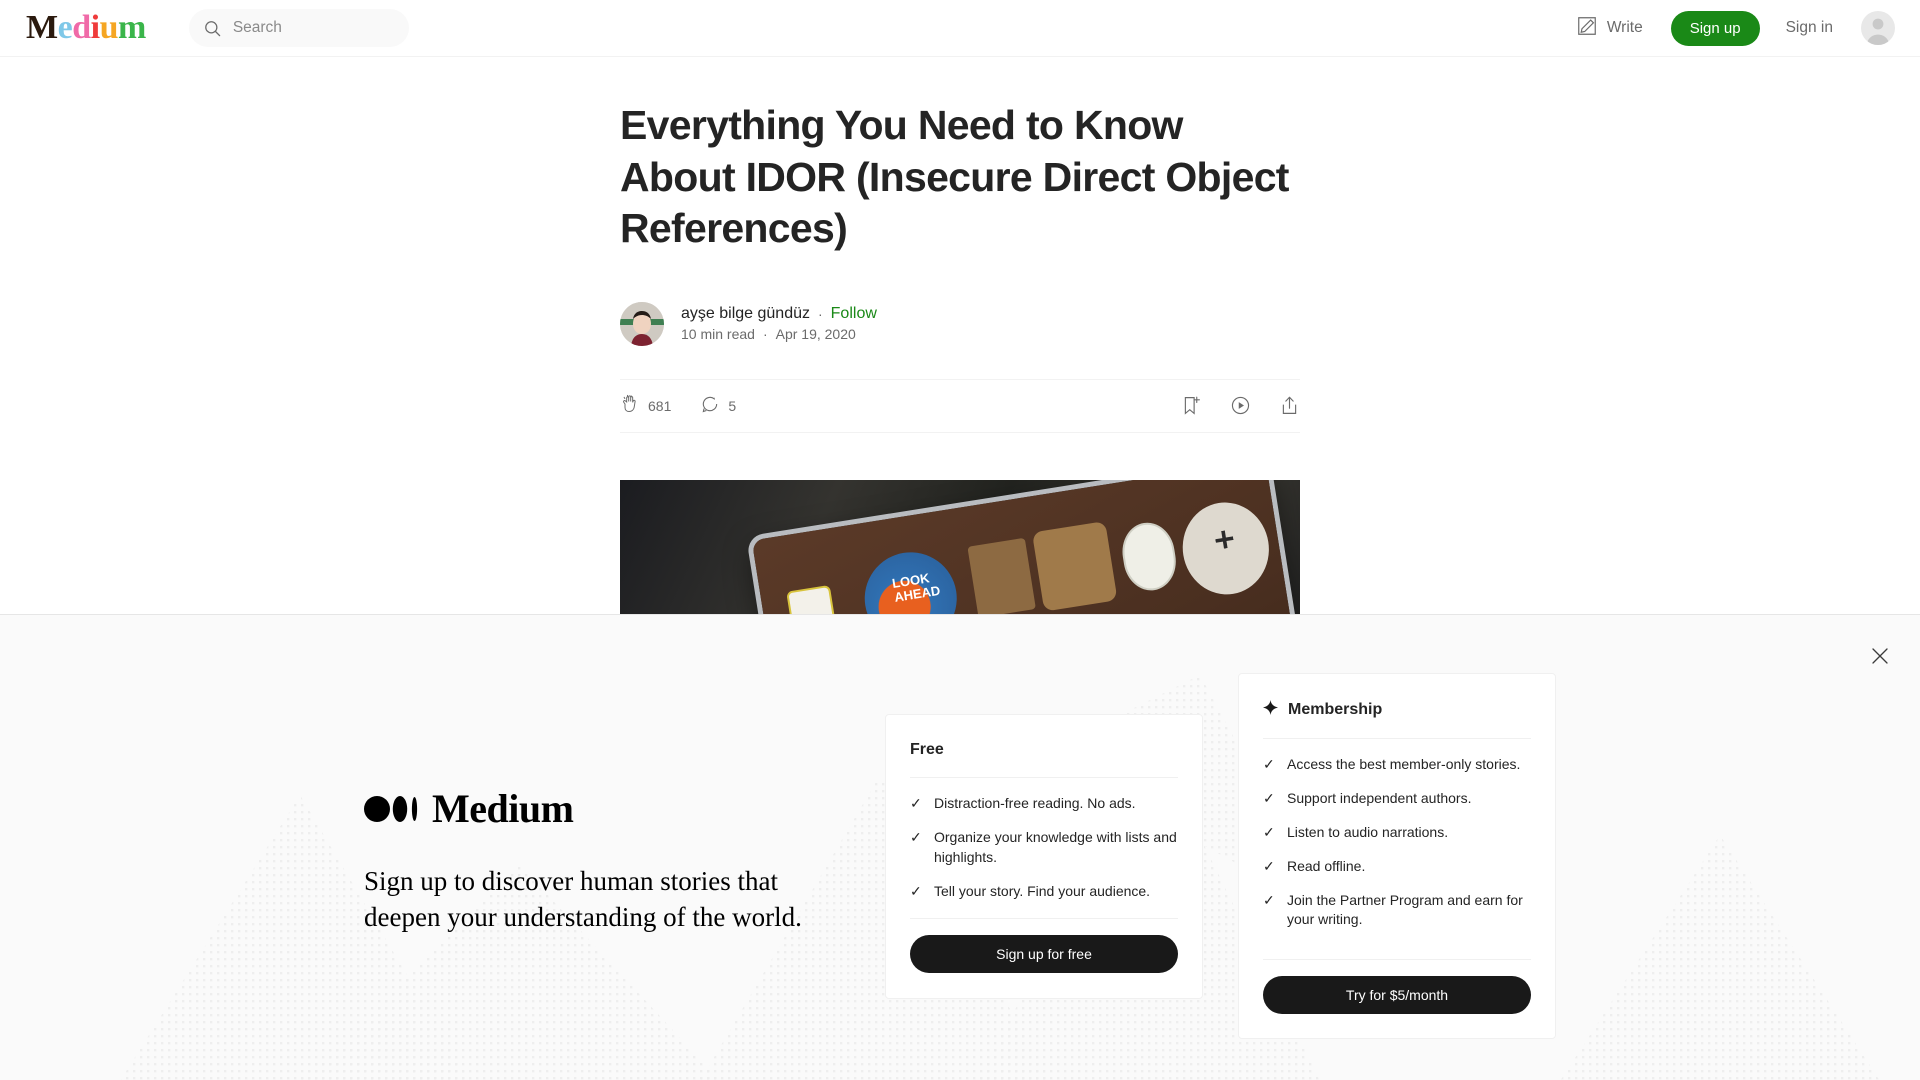 Image resolution: width=1920 pixels, height=1080 pixels. I want to click on search-icon, so click(212, 28).